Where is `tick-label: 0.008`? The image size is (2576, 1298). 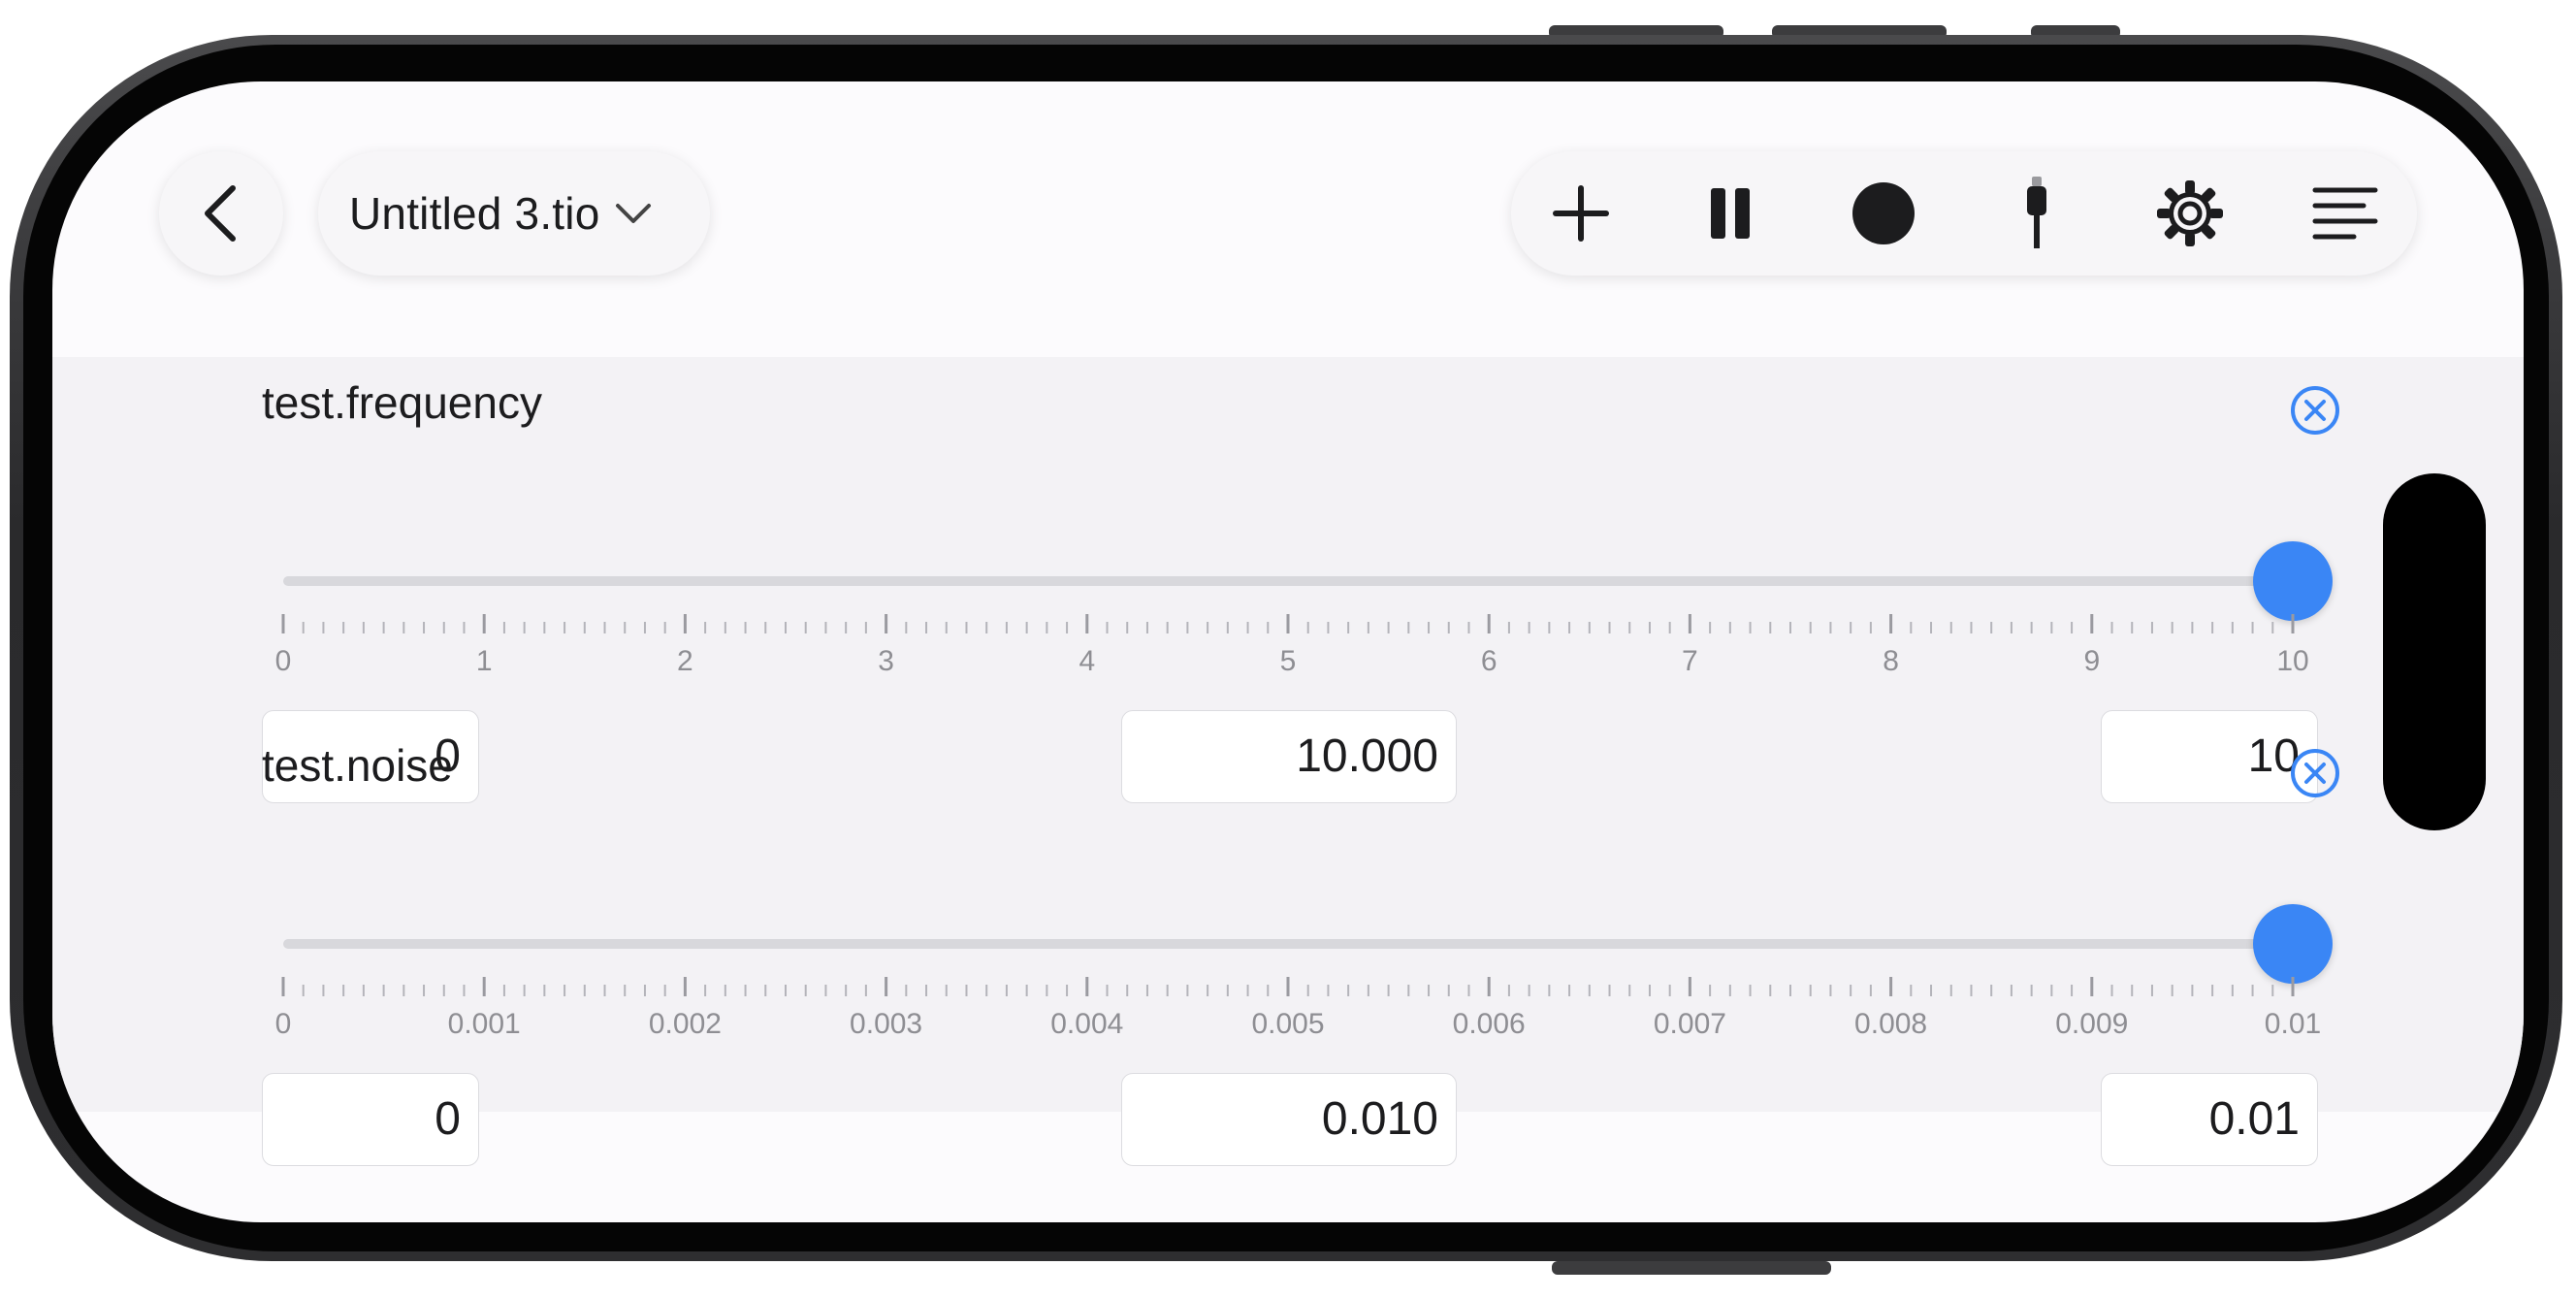
tick-label: 0.008 is located at coordinates (1891, 1024).